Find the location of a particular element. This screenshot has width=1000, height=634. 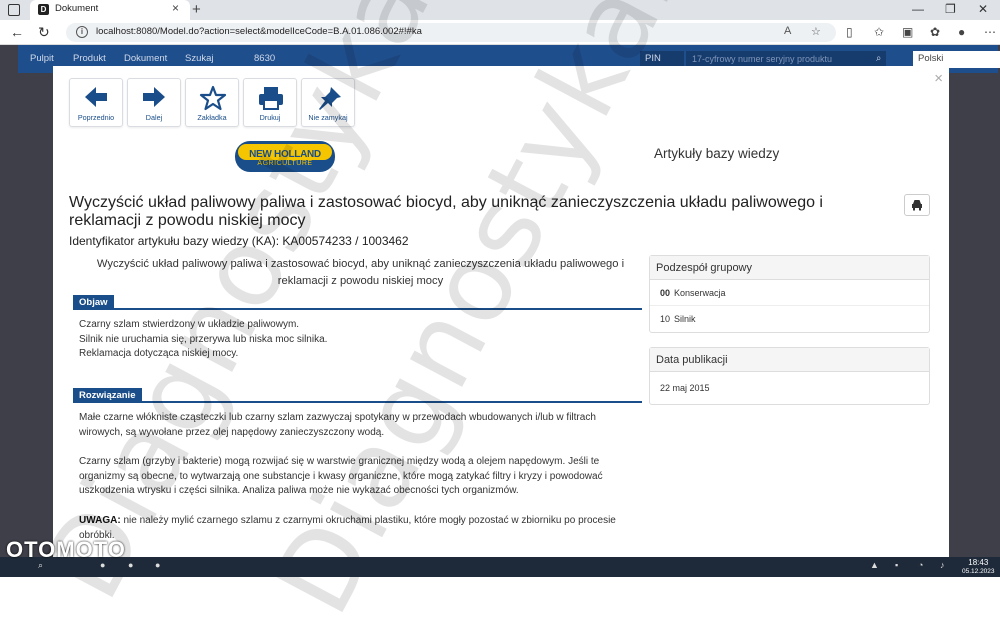

collections-icon: ▣ is located at coordinates (907, 32).